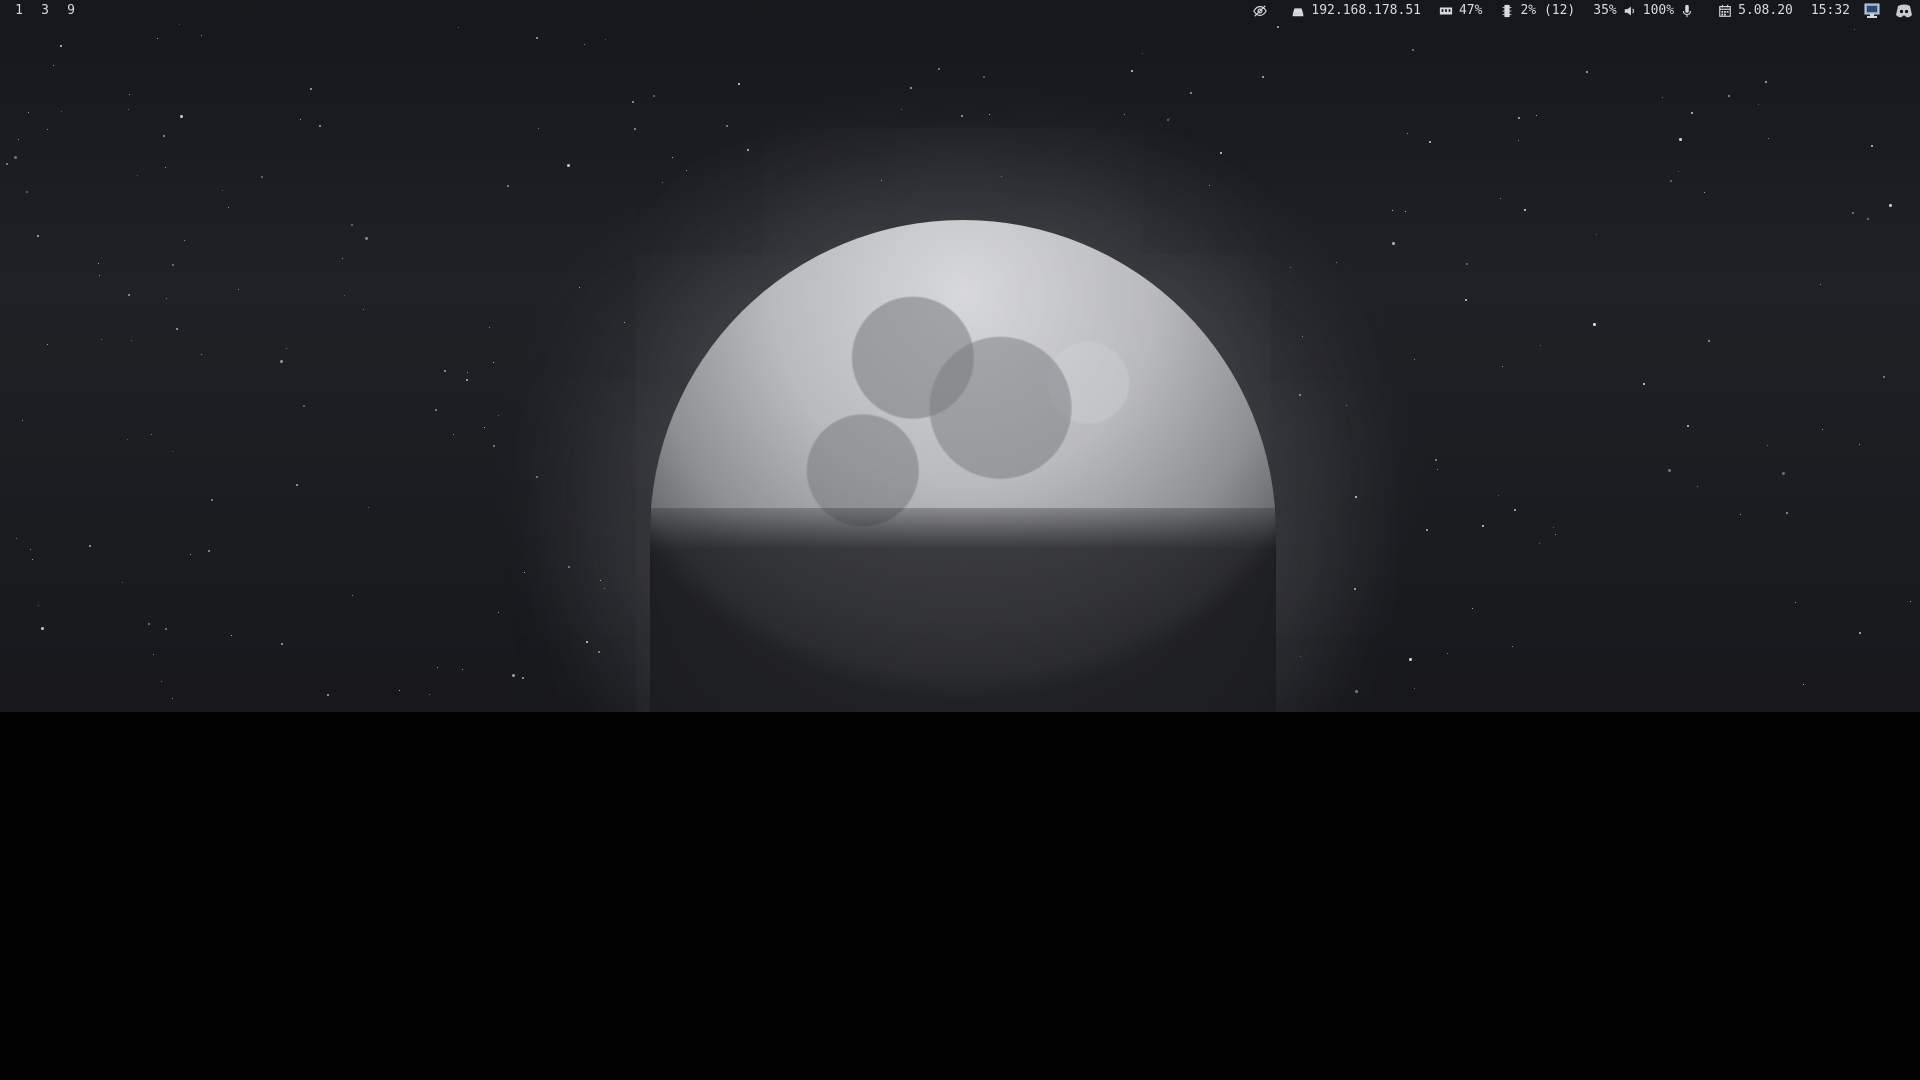  I want to click on network-block: 192.168.178.51, so click(1356, 11).